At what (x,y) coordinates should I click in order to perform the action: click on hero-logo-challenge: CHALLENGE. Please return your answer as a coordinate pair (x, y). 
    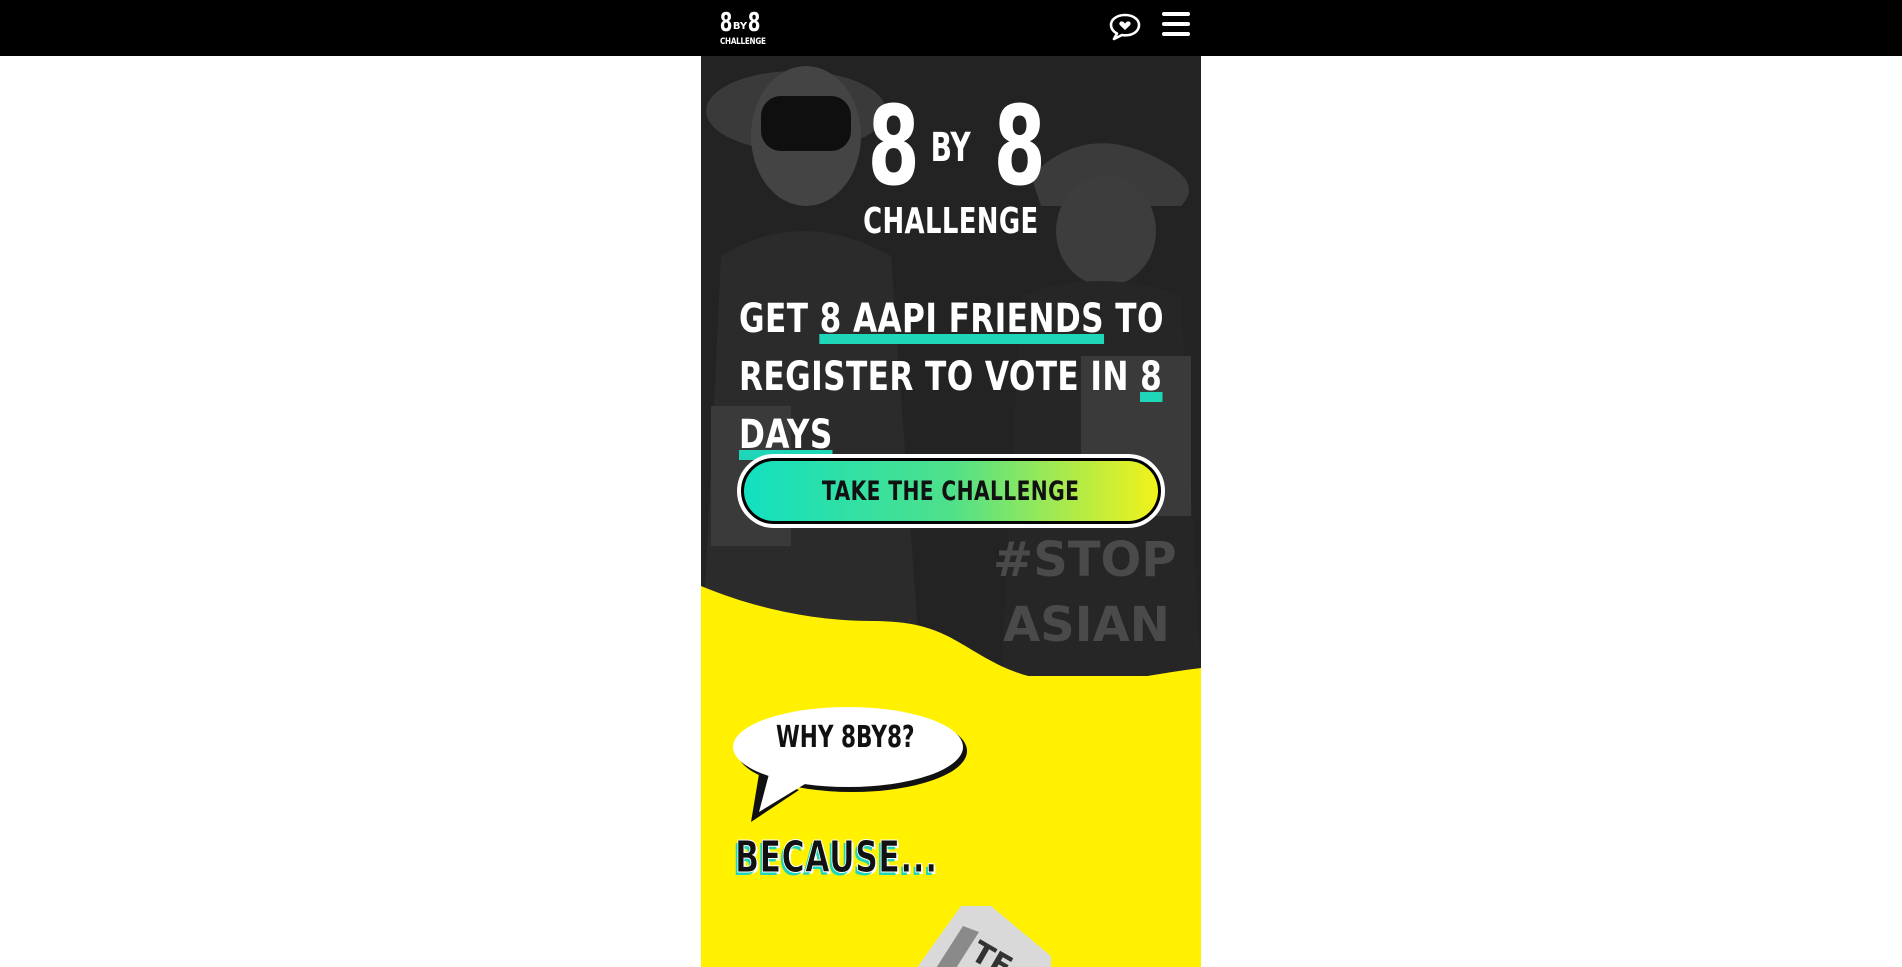
    Looking at the image, I should click on (951, 221).